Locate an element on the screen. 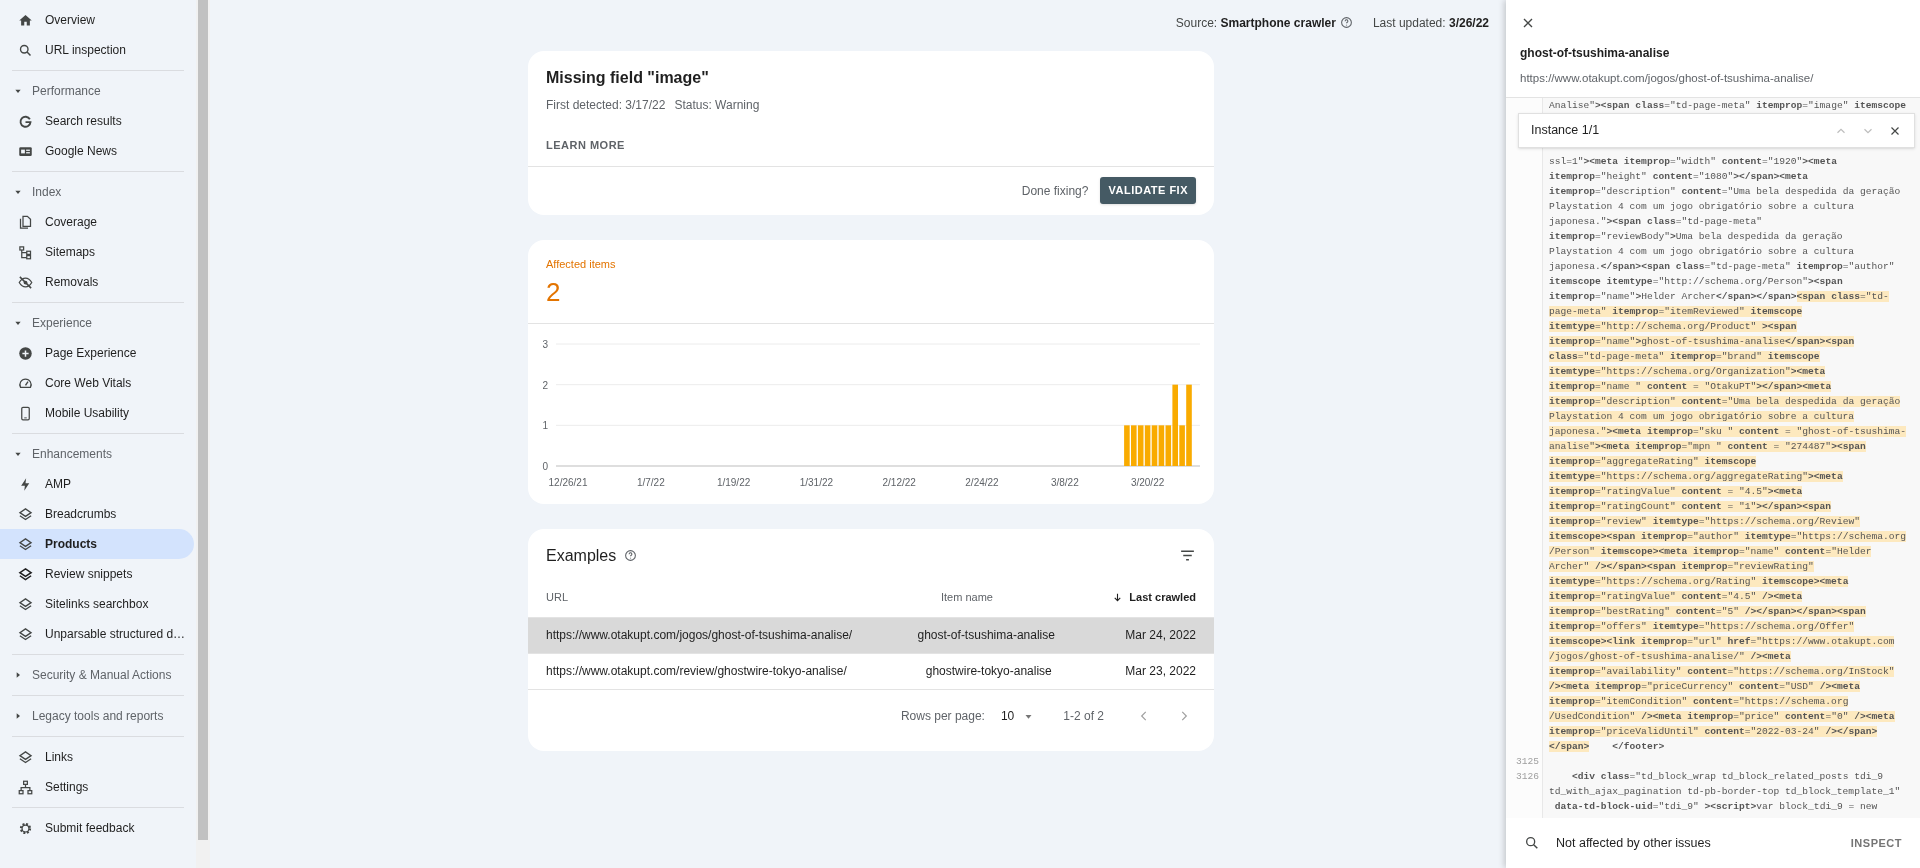 This screenshot has width=1920, height=868. code-text: japonesa."><span class="td-page-meta" is located at coordinates (1656, 221).